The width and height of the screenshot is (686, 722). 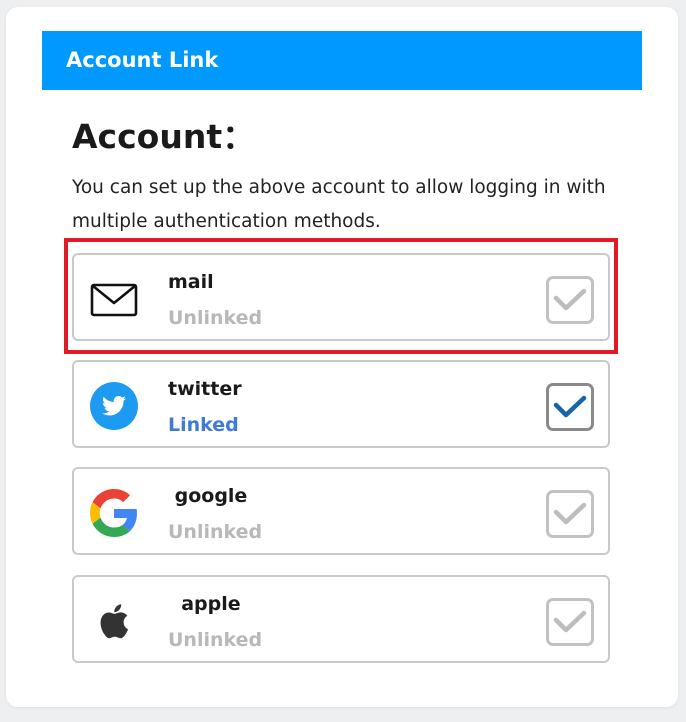 What do you see at coordinates (114, 621) in the screenshot?
I see `apple-icon` at bounding box center [114, 621].